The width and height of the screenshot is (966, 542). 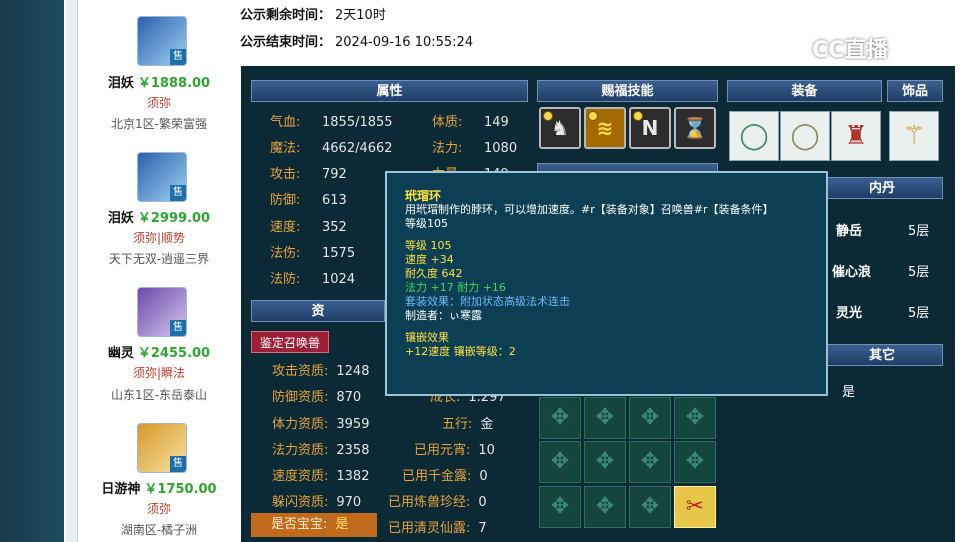 What do you see at coordinates (357, 42) in the screenshot?
I see `publicity-end: 公示结束时间： 2024-09-16 10:55:24` at bounding box center [357, 42].